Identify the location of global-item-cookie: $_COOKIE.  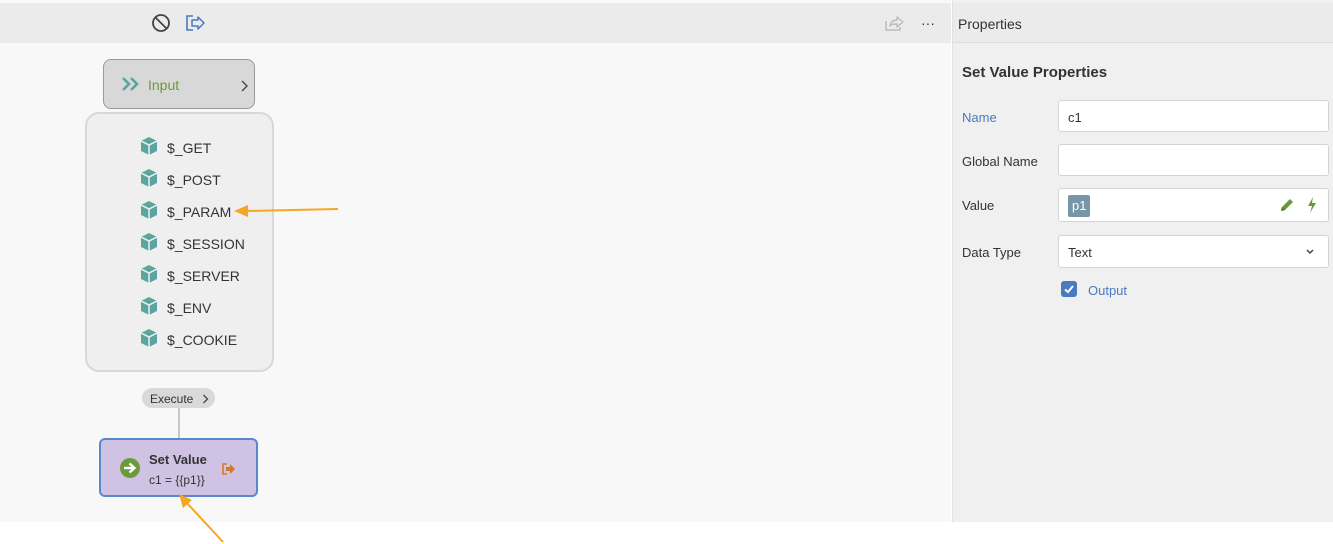
(188, 340).